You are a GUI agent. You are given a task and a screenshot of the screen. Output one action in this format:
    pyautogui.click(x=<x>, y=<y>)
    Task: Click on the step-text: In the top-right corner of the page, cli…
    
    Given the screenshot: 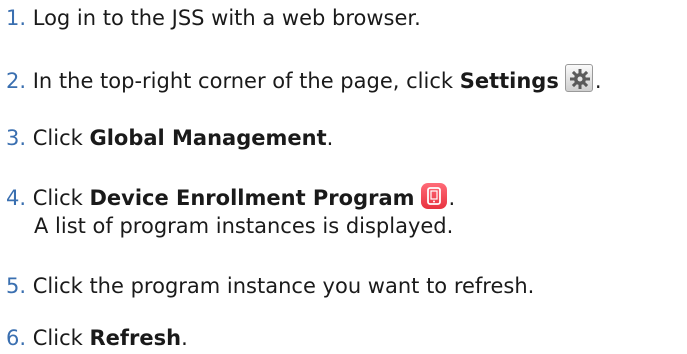 What is the action you would take?
    pyautogui.click(x=246, y=81)
    